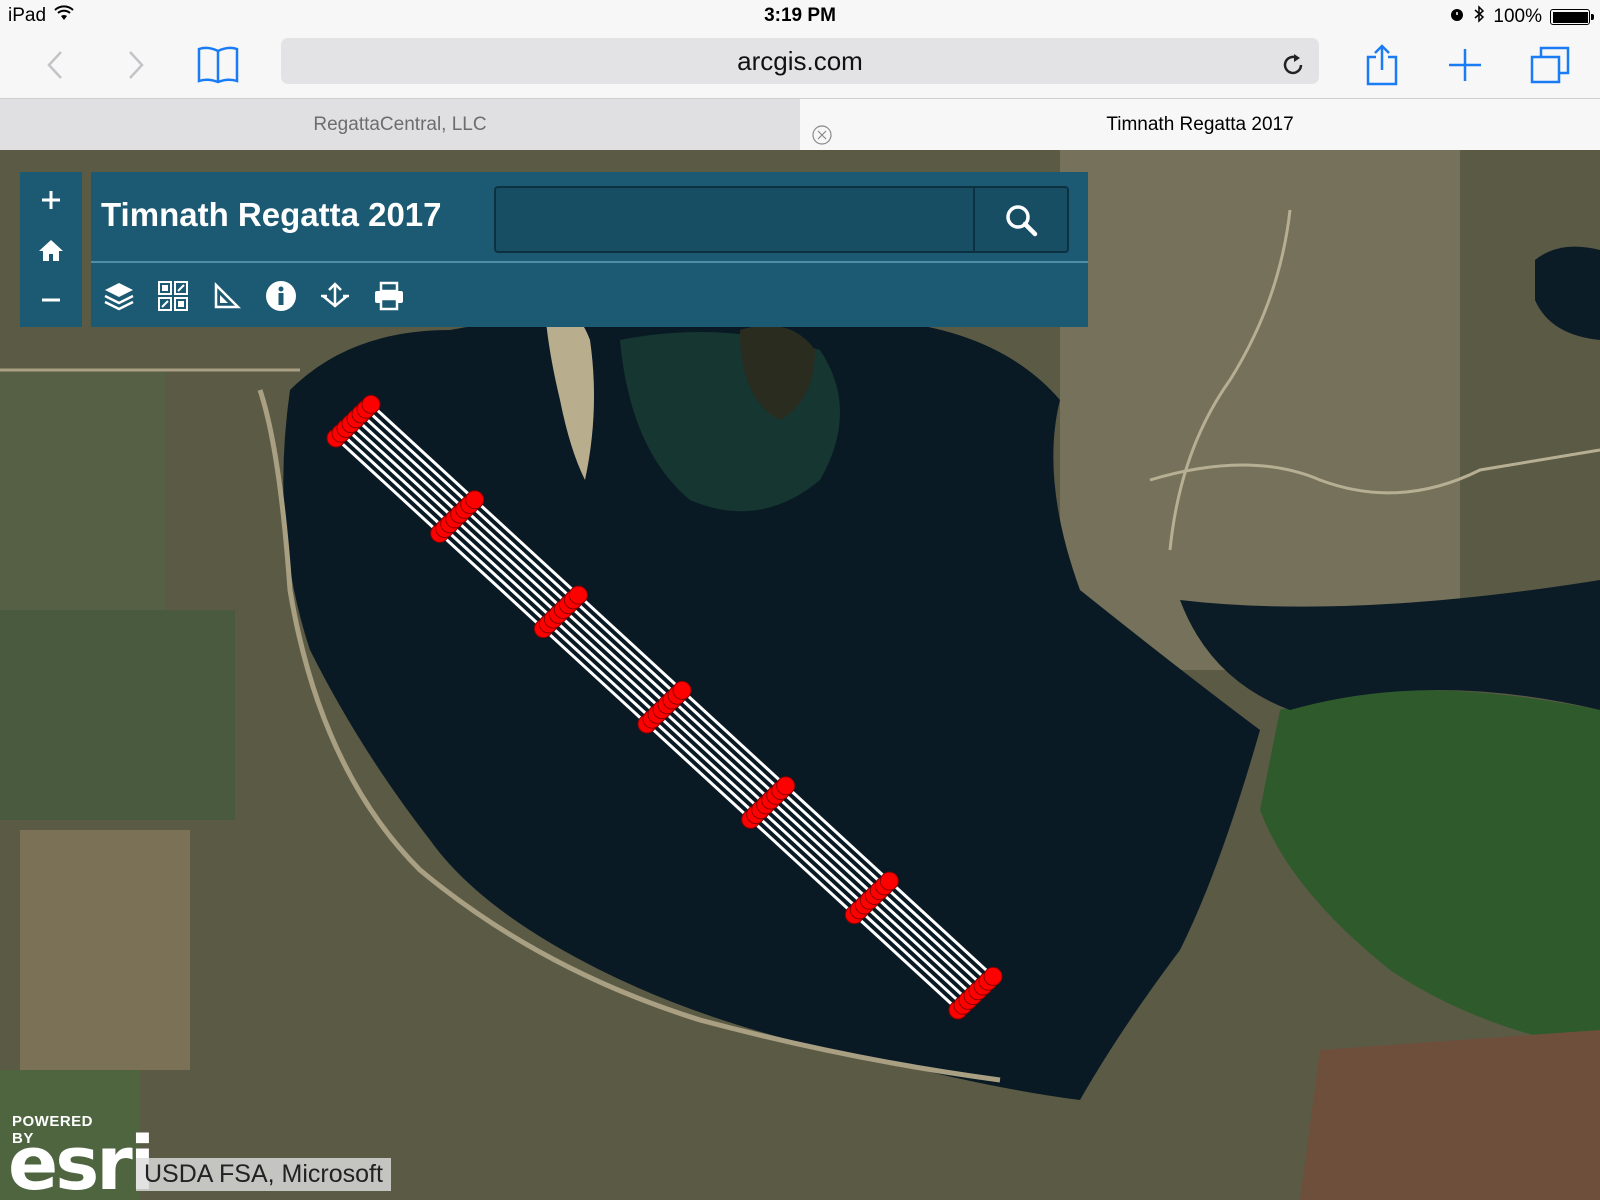 This screenshot has width=1600, height=1200. I want to click on status-bar: iPad 3:19 PM 100%, so click(800, 16).